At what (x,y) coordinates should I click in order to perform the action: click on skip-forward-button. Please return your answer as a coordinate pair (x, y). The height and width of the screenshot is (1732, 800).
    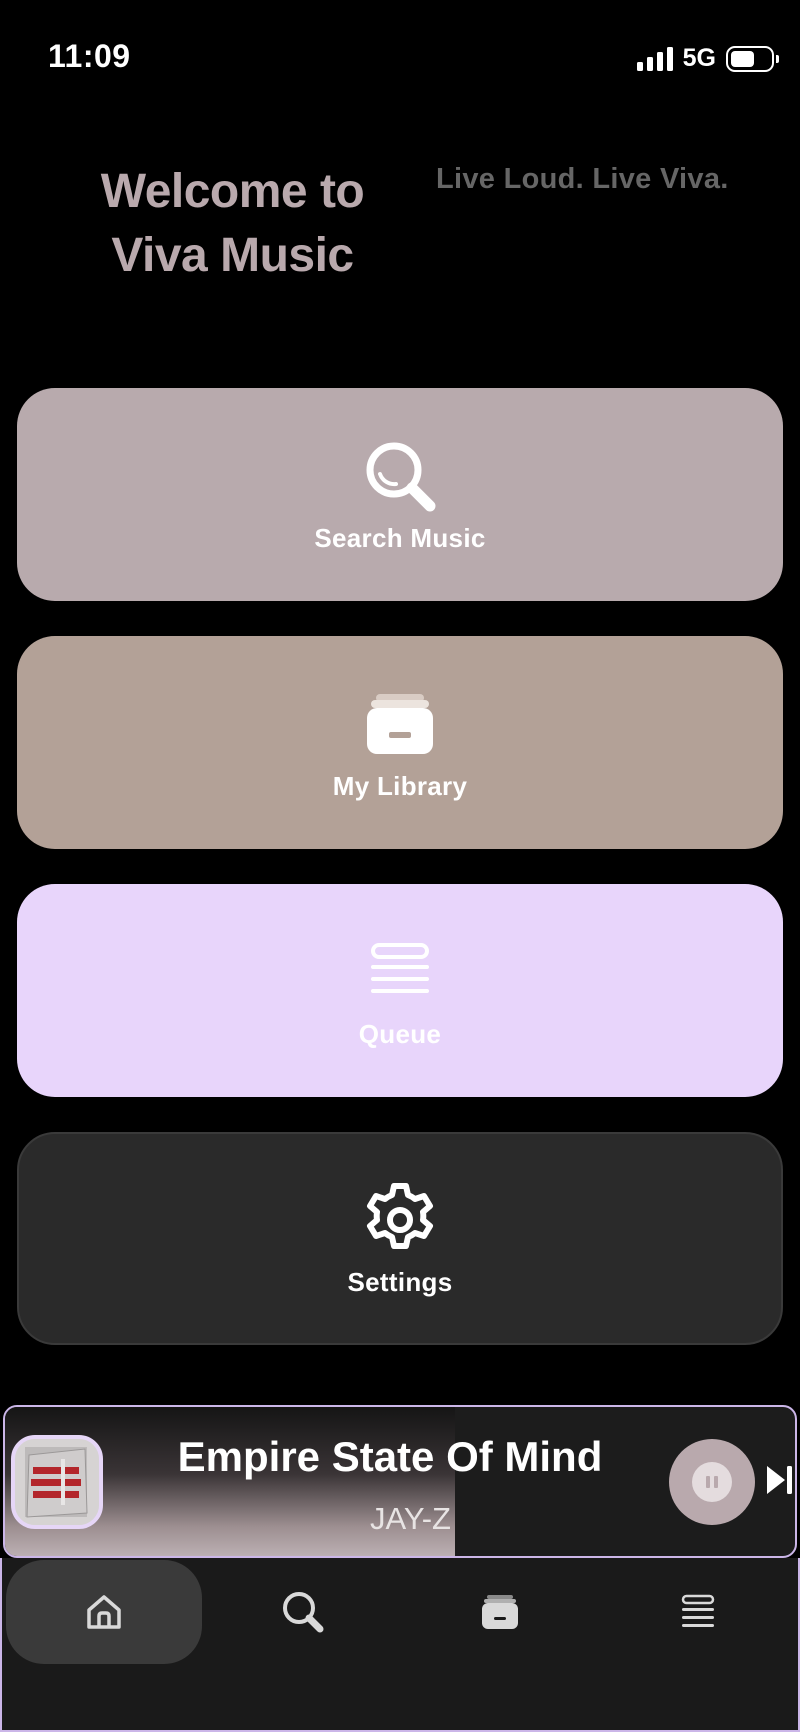
    Looking at the image, I should click on (780, 1480).